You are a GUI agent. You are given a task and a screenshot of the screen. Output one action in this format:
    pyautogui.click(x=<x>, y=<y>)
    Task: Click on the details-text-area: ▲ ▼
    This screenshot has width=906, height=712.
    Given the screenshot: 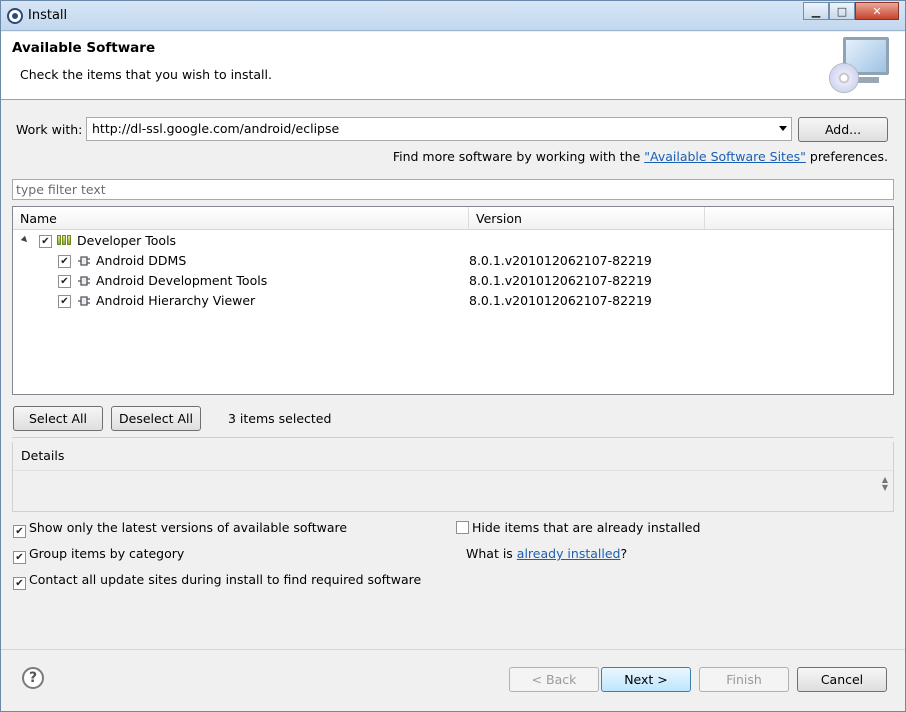 What is the action you would take?
    pyautogui.click(x=453, y=490)
    